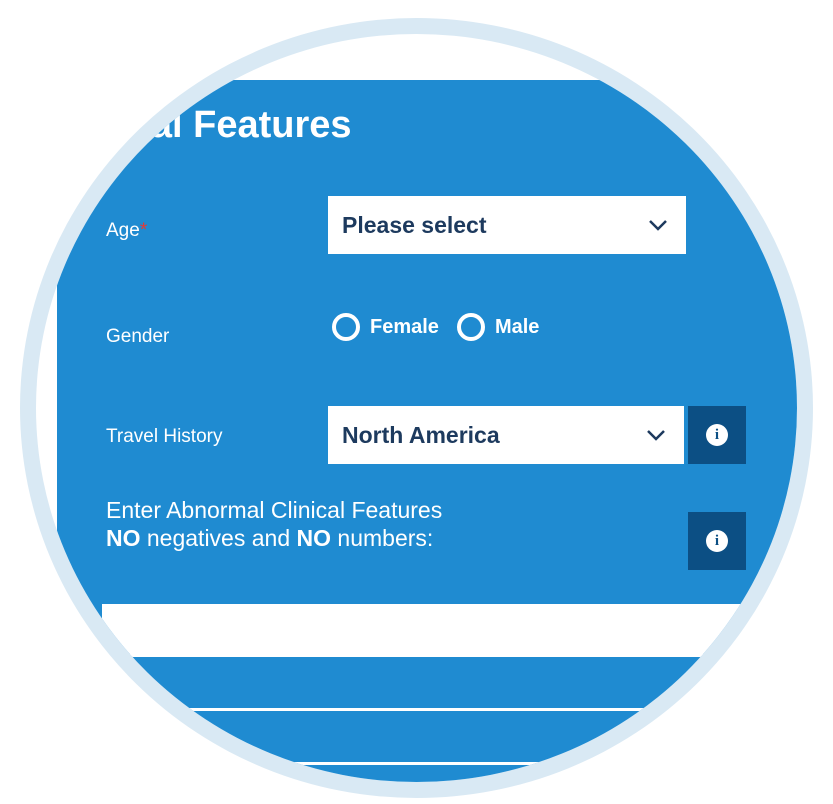 This screenshot has width=833, height=804. I want to click on age-label-text: Age, so click(123, 230).